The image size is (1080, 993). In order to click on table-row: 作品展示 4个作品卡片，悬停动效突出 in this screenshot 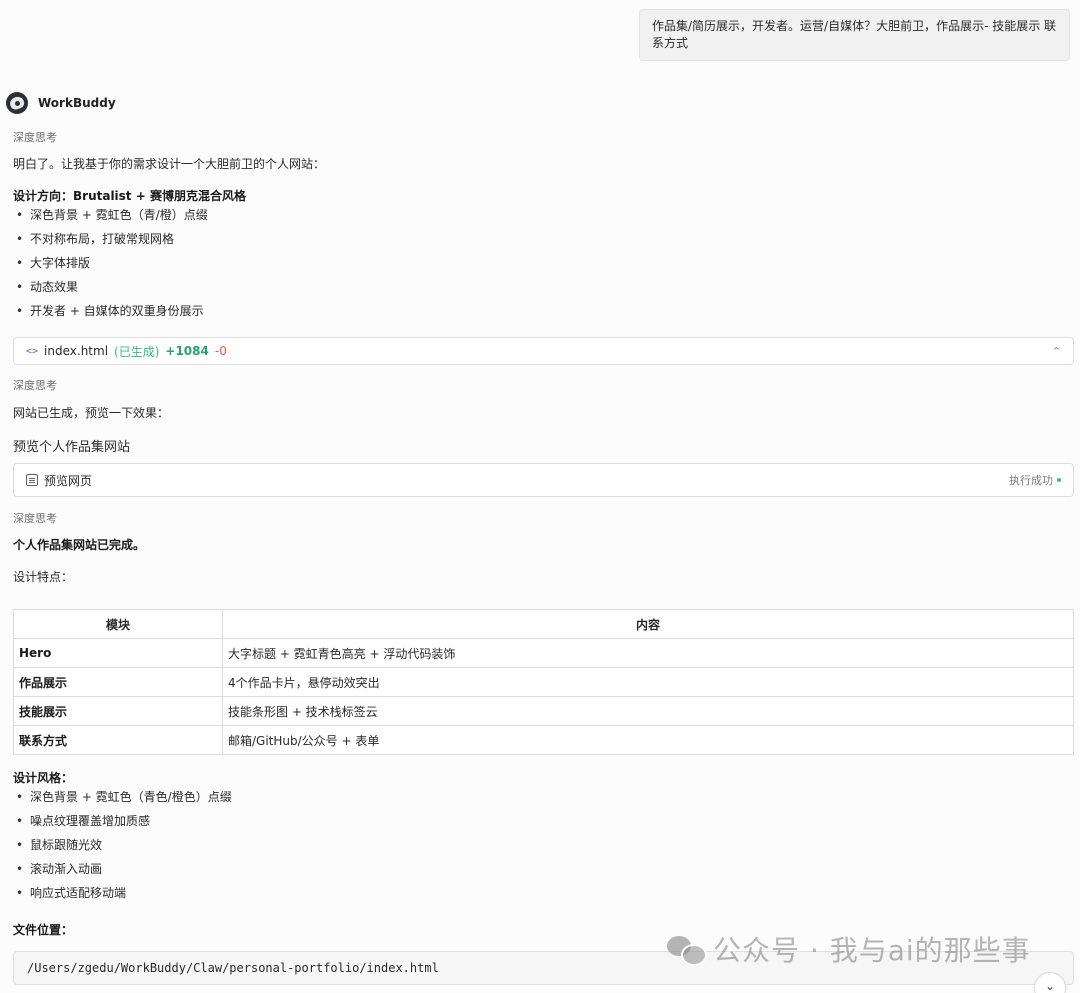, I will do `click(543, 682)`.